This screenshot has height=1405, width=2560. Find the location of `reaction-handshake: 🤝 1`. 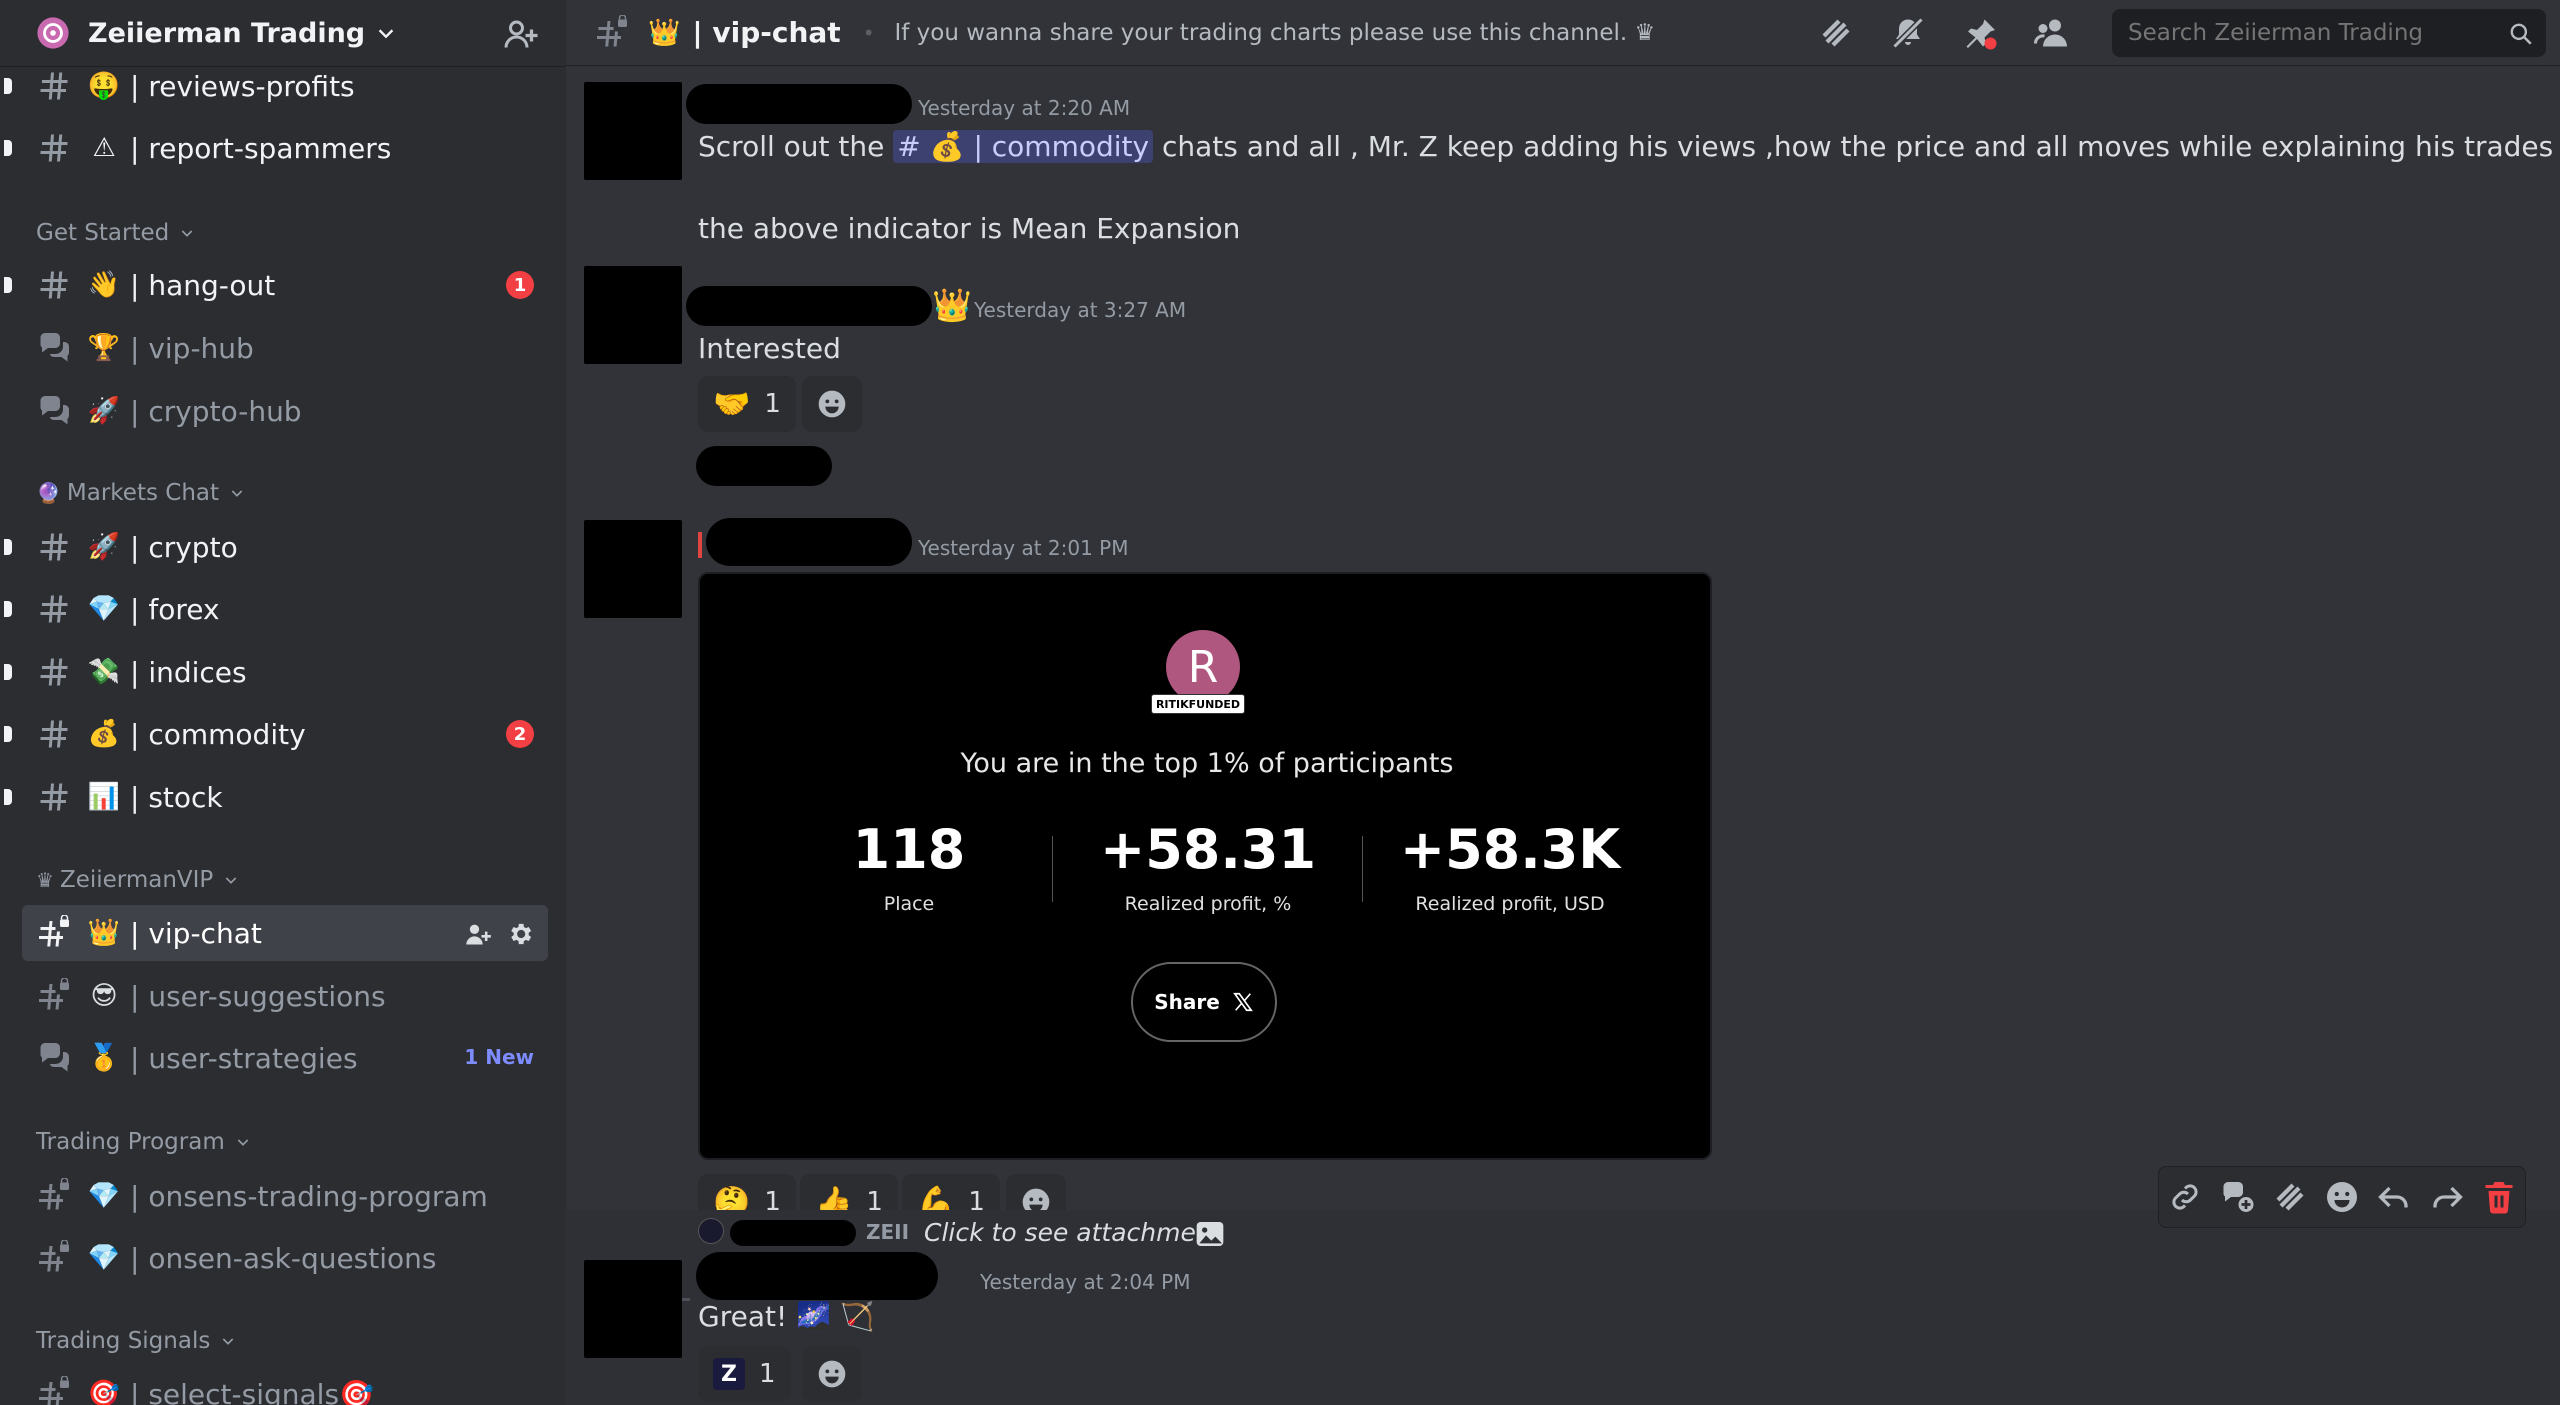

reaction-handshake: 🤝 1 is located at coordinates (747, 404).